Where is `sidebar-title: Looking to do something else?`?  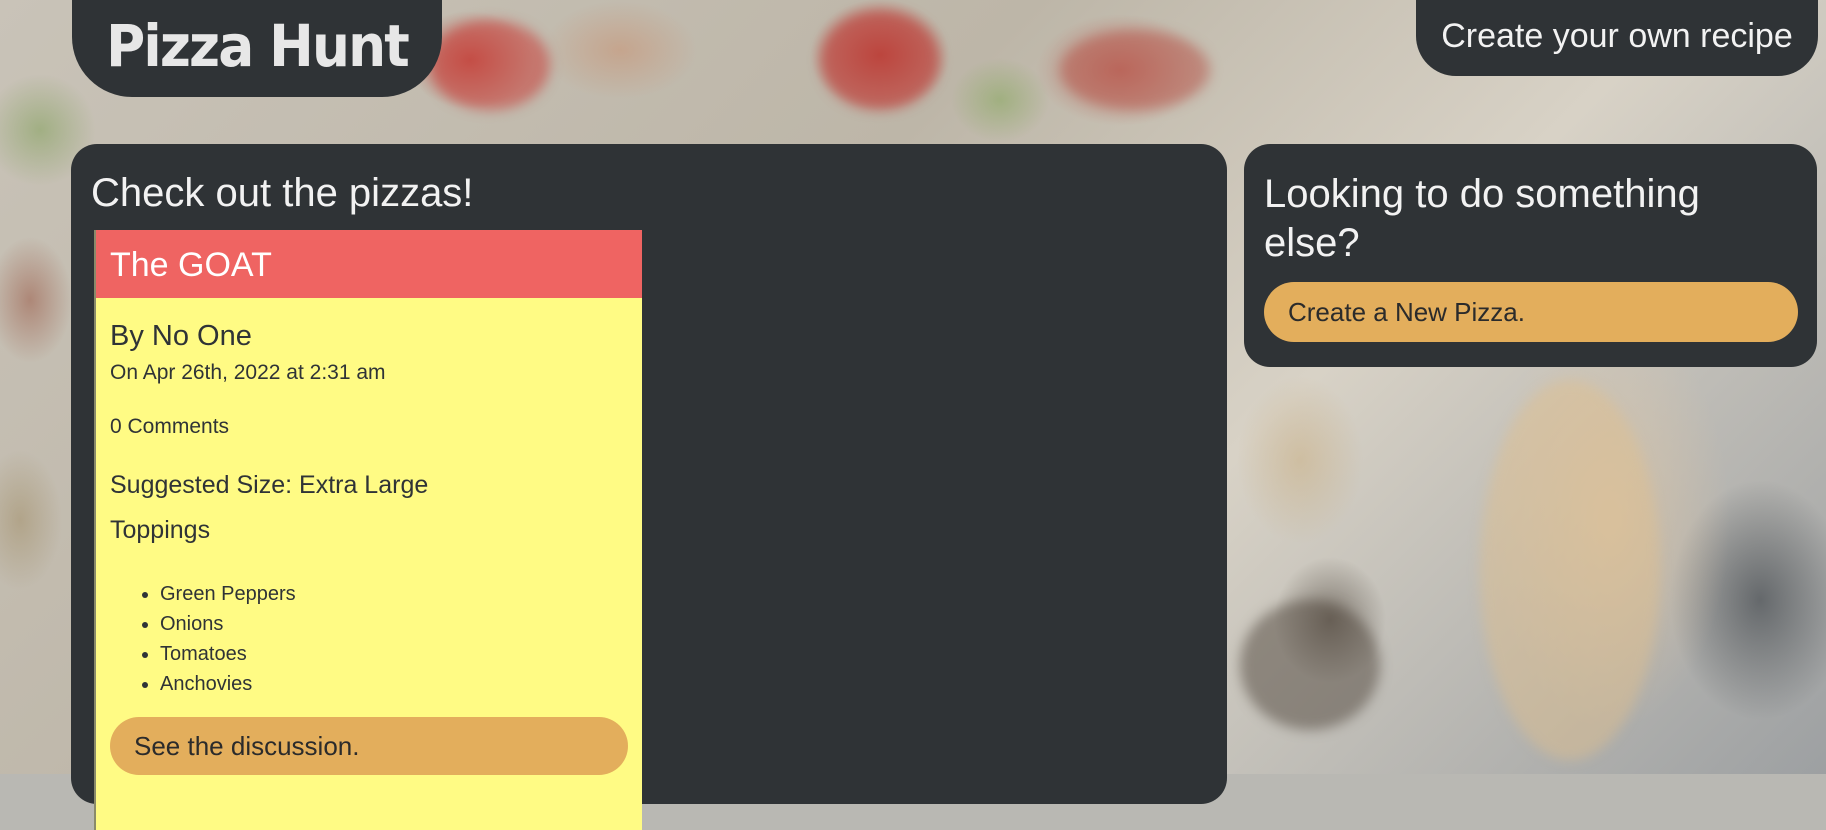
sidebar-title: Looking to do something else? is located at coordinates (1482, 218).